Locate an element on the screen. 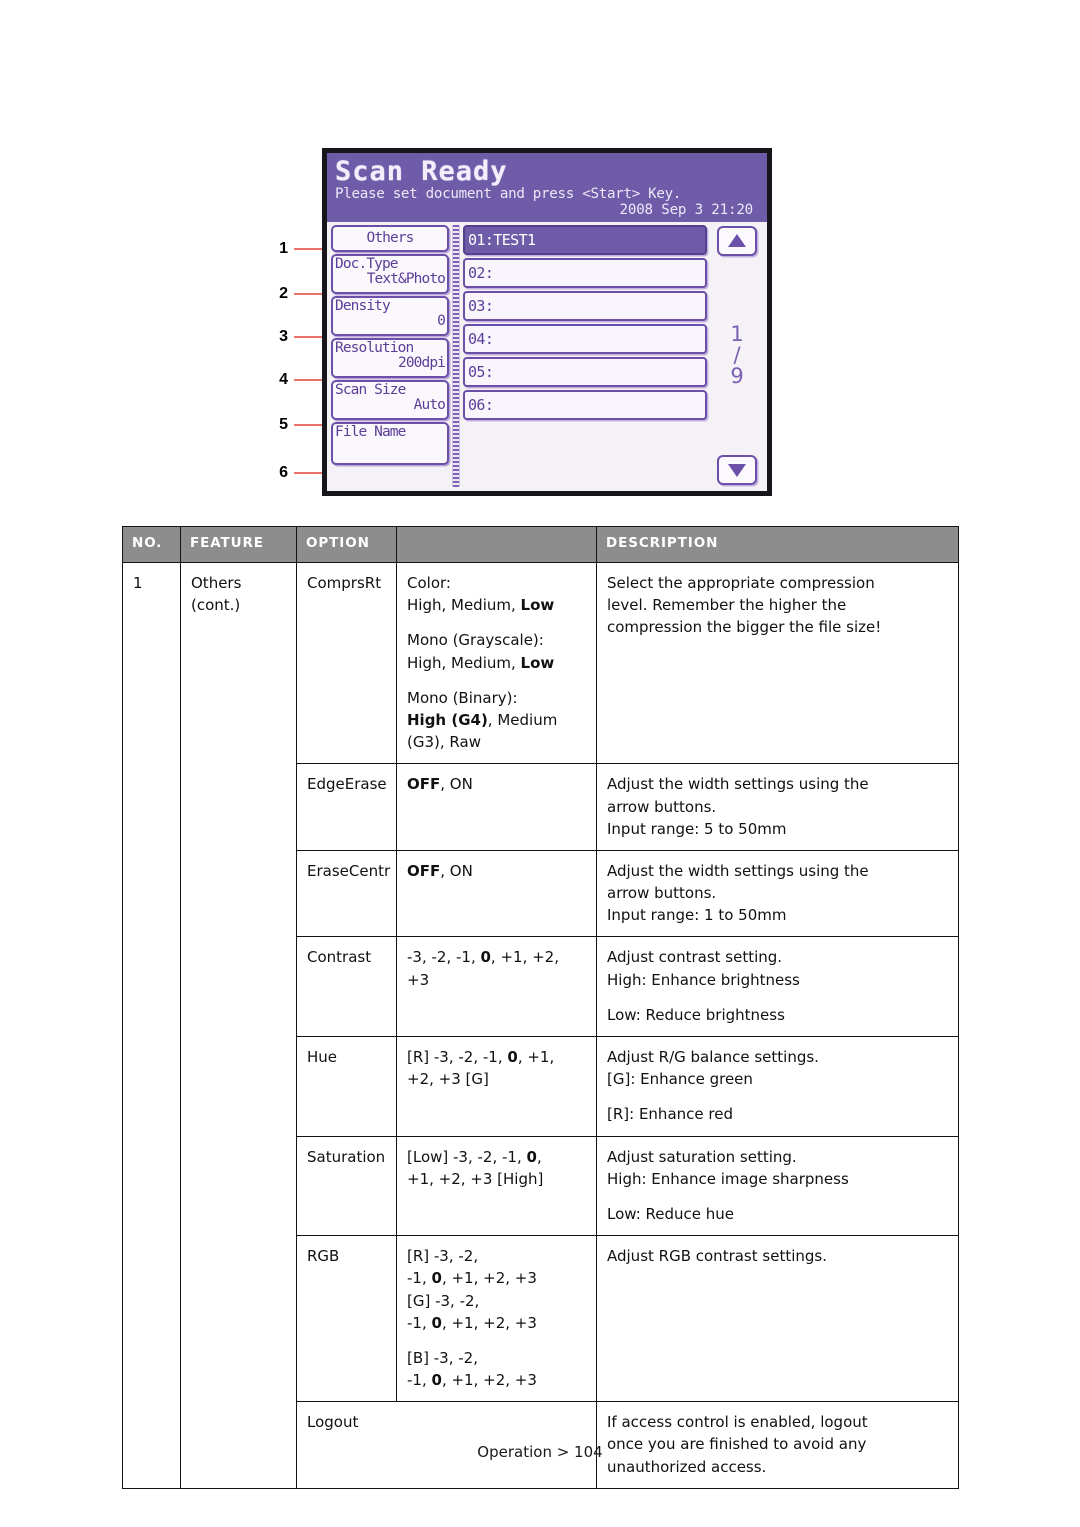 This screenshot has width=1080, height=1527. lcd-list-item-05: 05: is located at coordinates (585, 371).